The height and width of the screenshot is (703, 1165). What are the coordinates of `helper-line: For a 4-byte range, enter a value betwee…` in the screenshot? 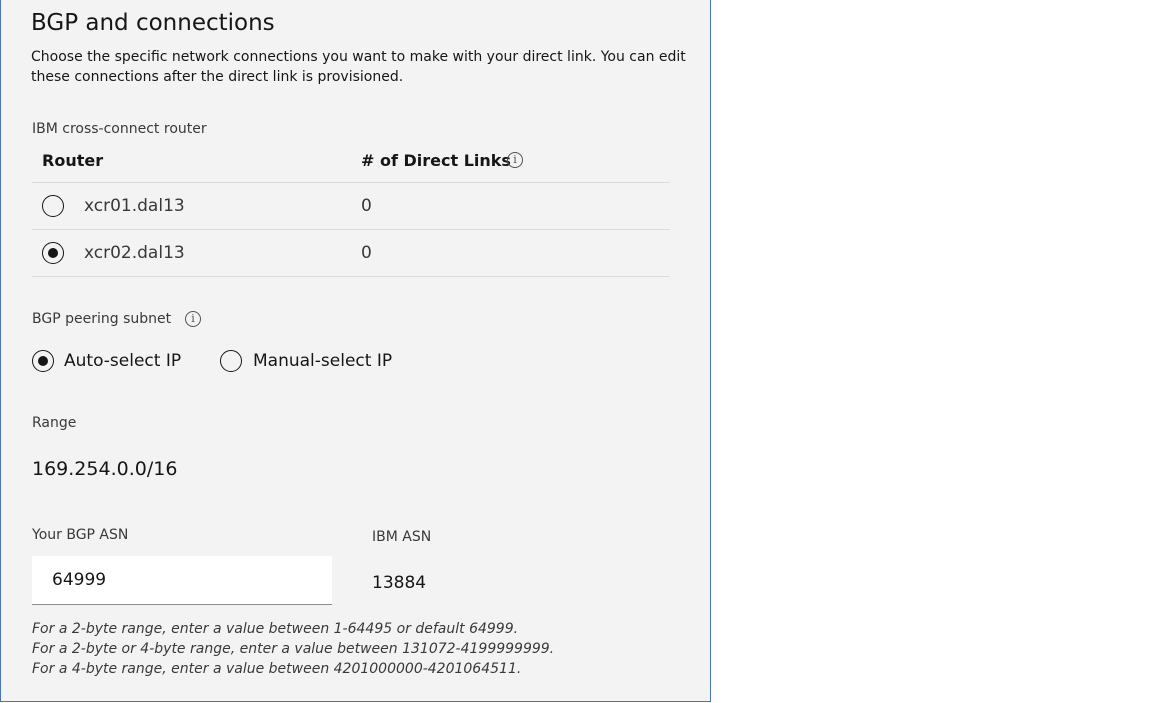 It's located at (277, 669).